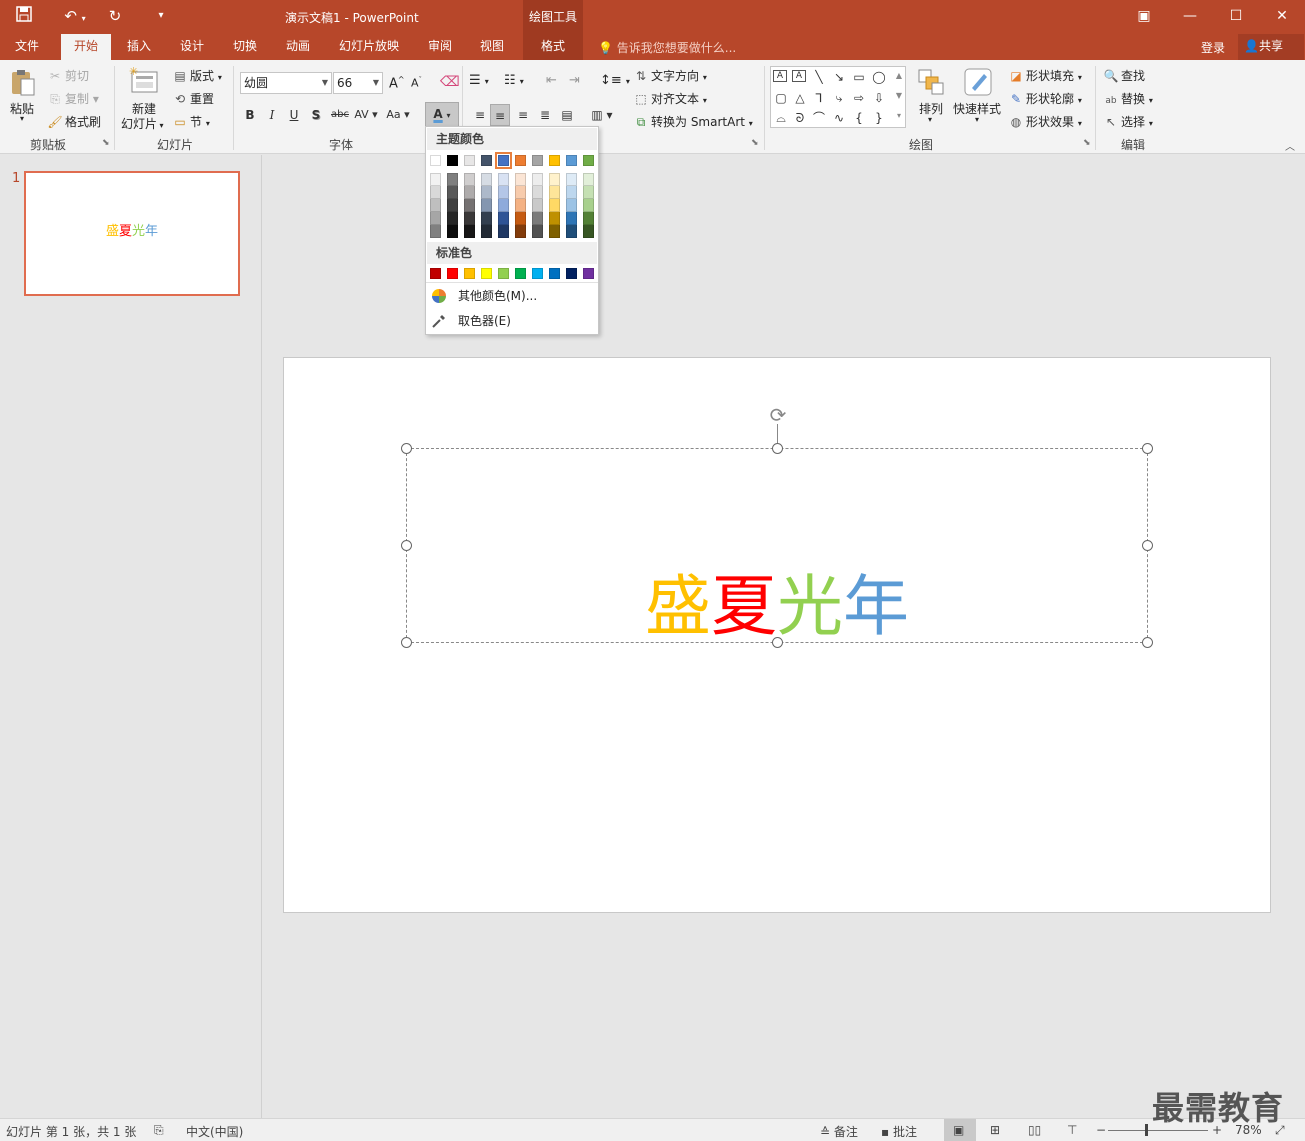 The height and width of the screenshot is (1141, 1305). I want to click on paste-dropdown-icon: ▾, so click(22, 118).